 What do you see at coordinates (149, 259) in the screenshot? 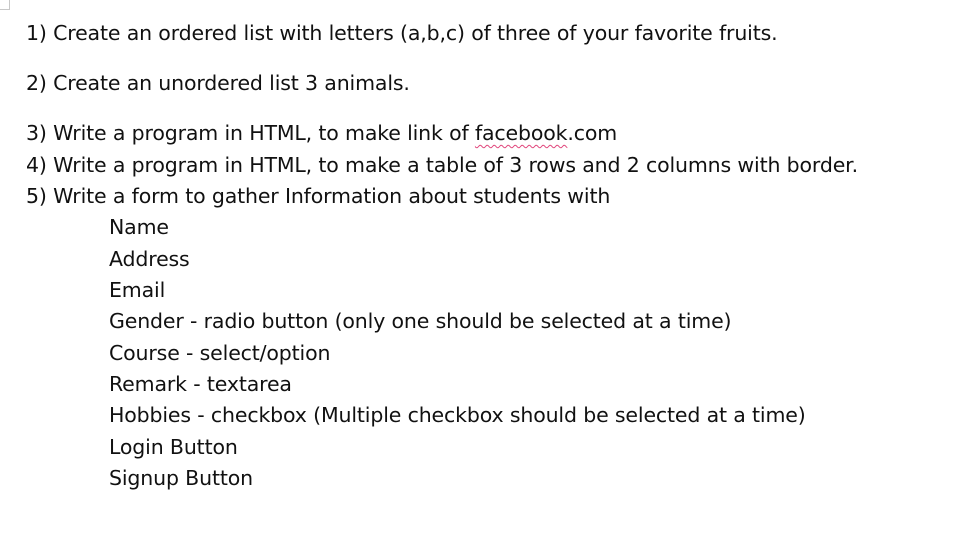
I see `form-field-address: Address` at bounding box center [149, 259].